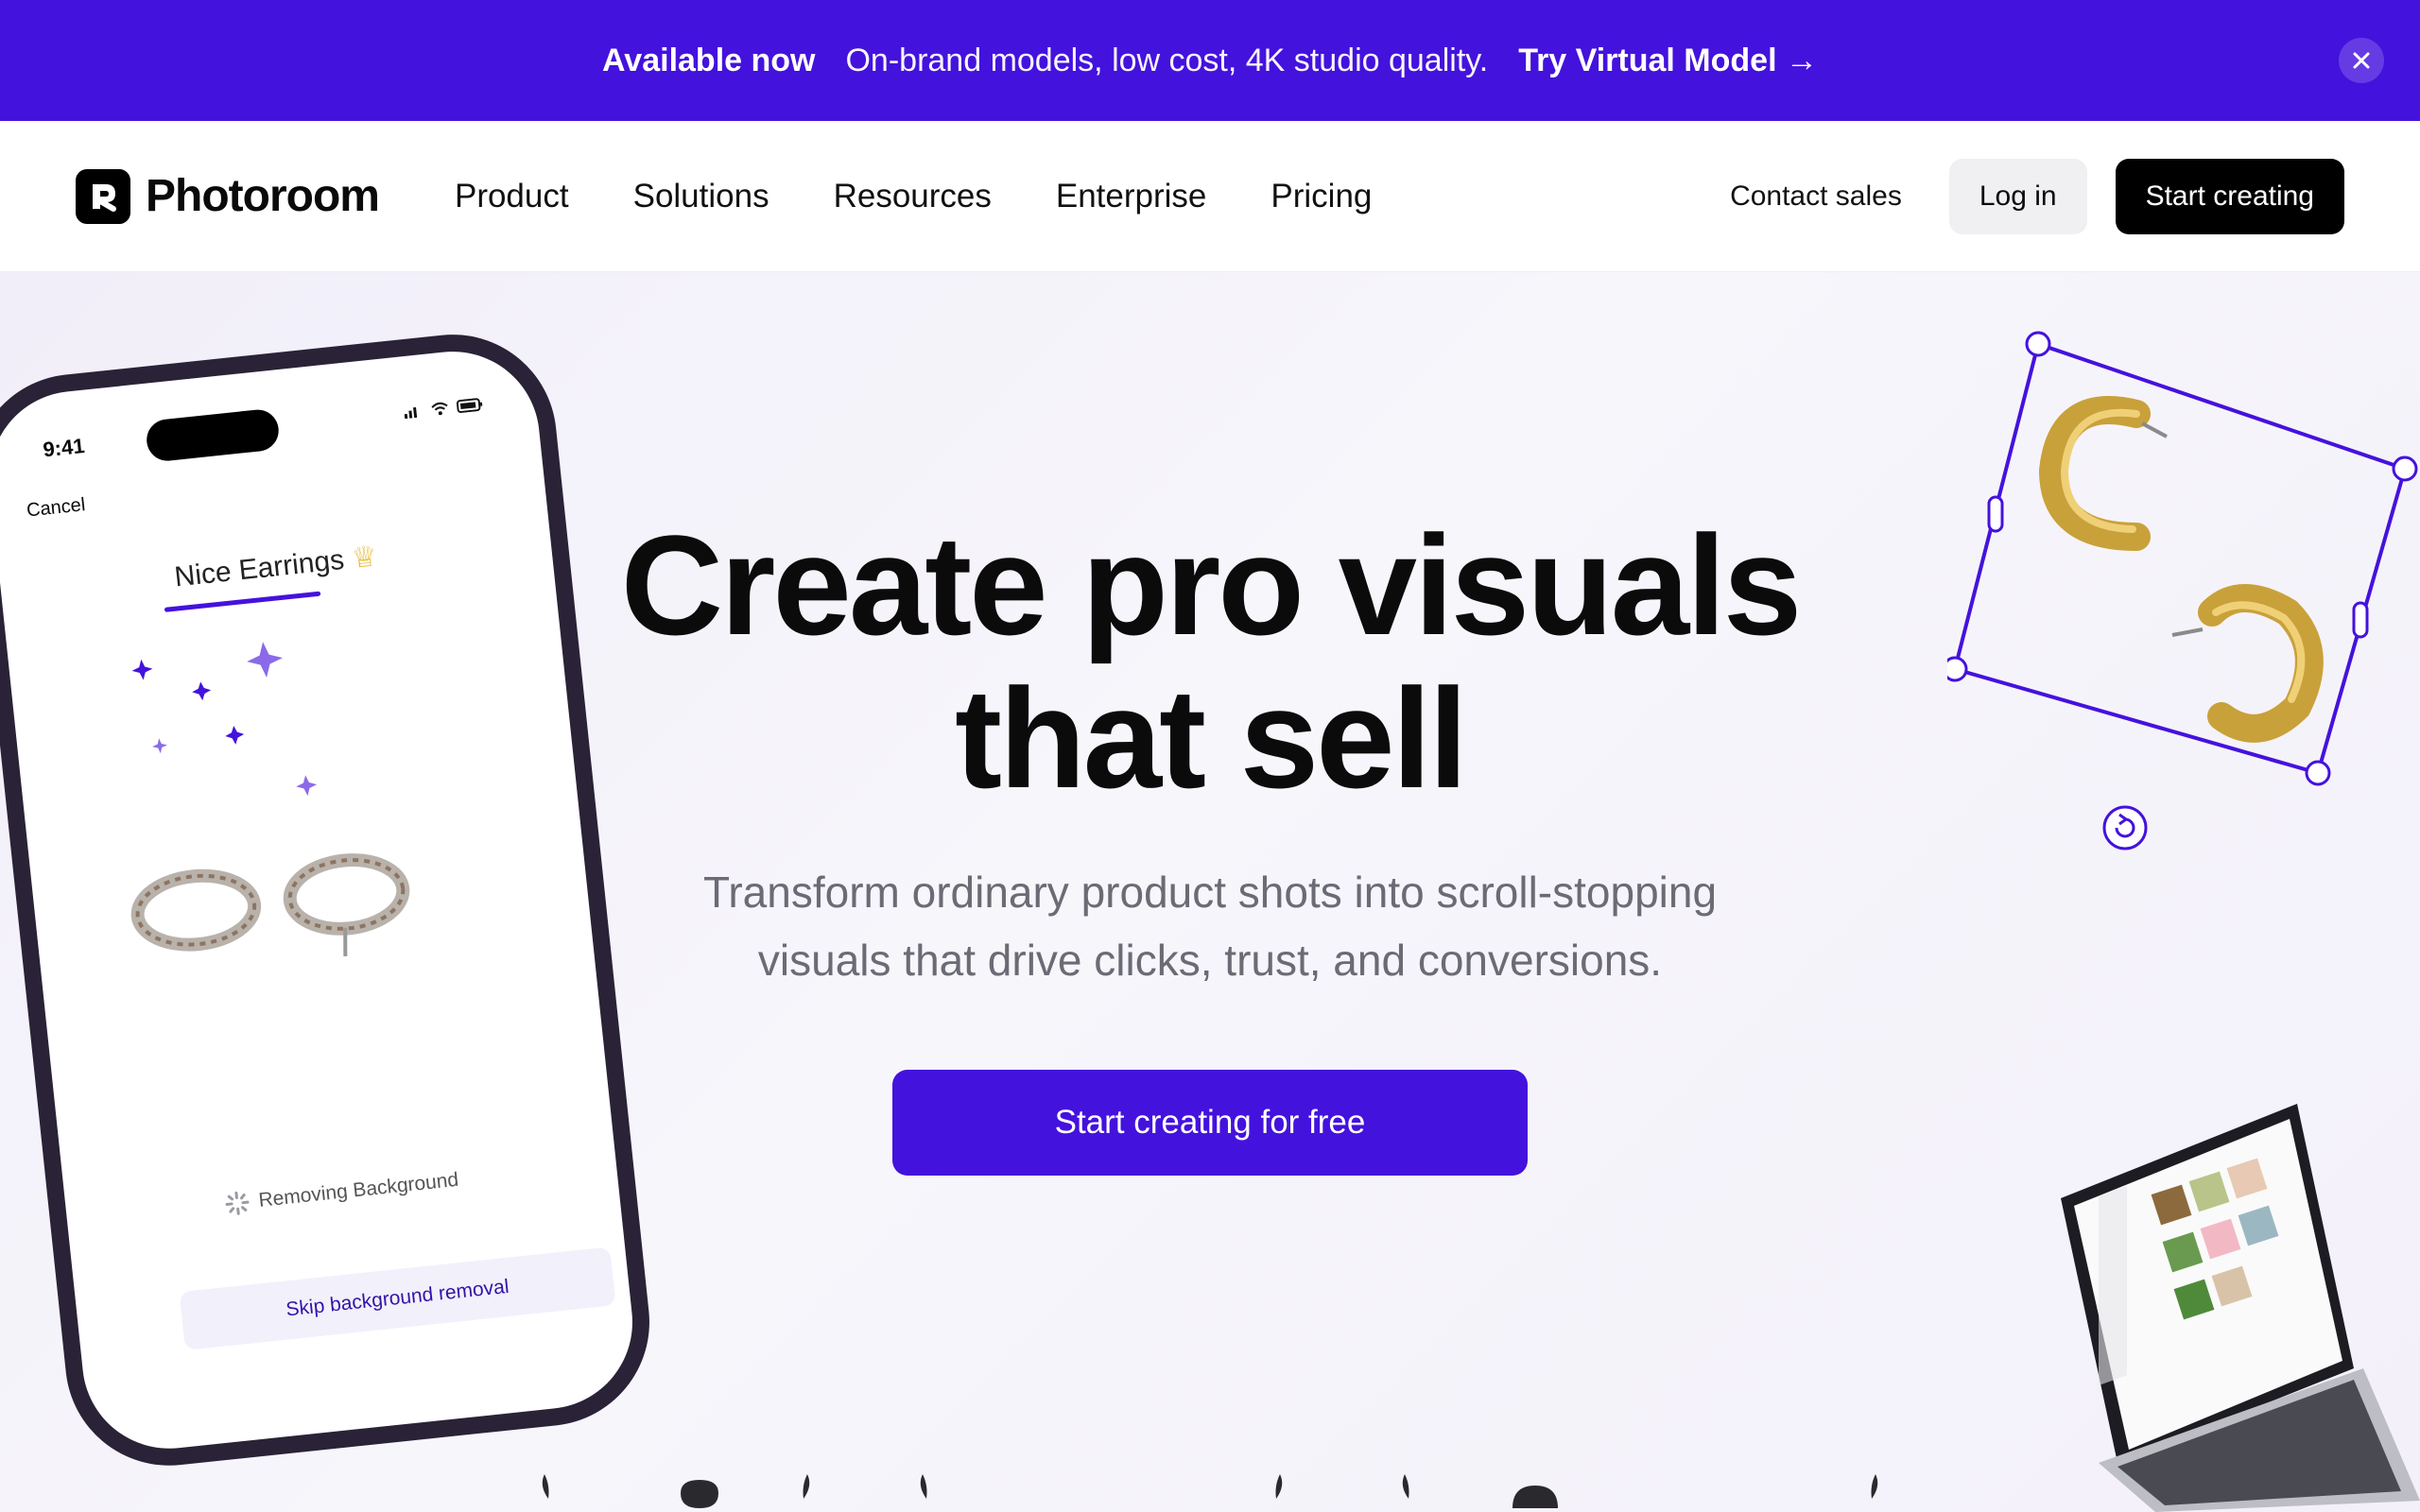 The height and width of the screenshot is (1512, 2420). What do you see at coordinates (2240, 1308) in the screenshot?
I see `laptop-mockup` at bounding box center [2240, 1308].